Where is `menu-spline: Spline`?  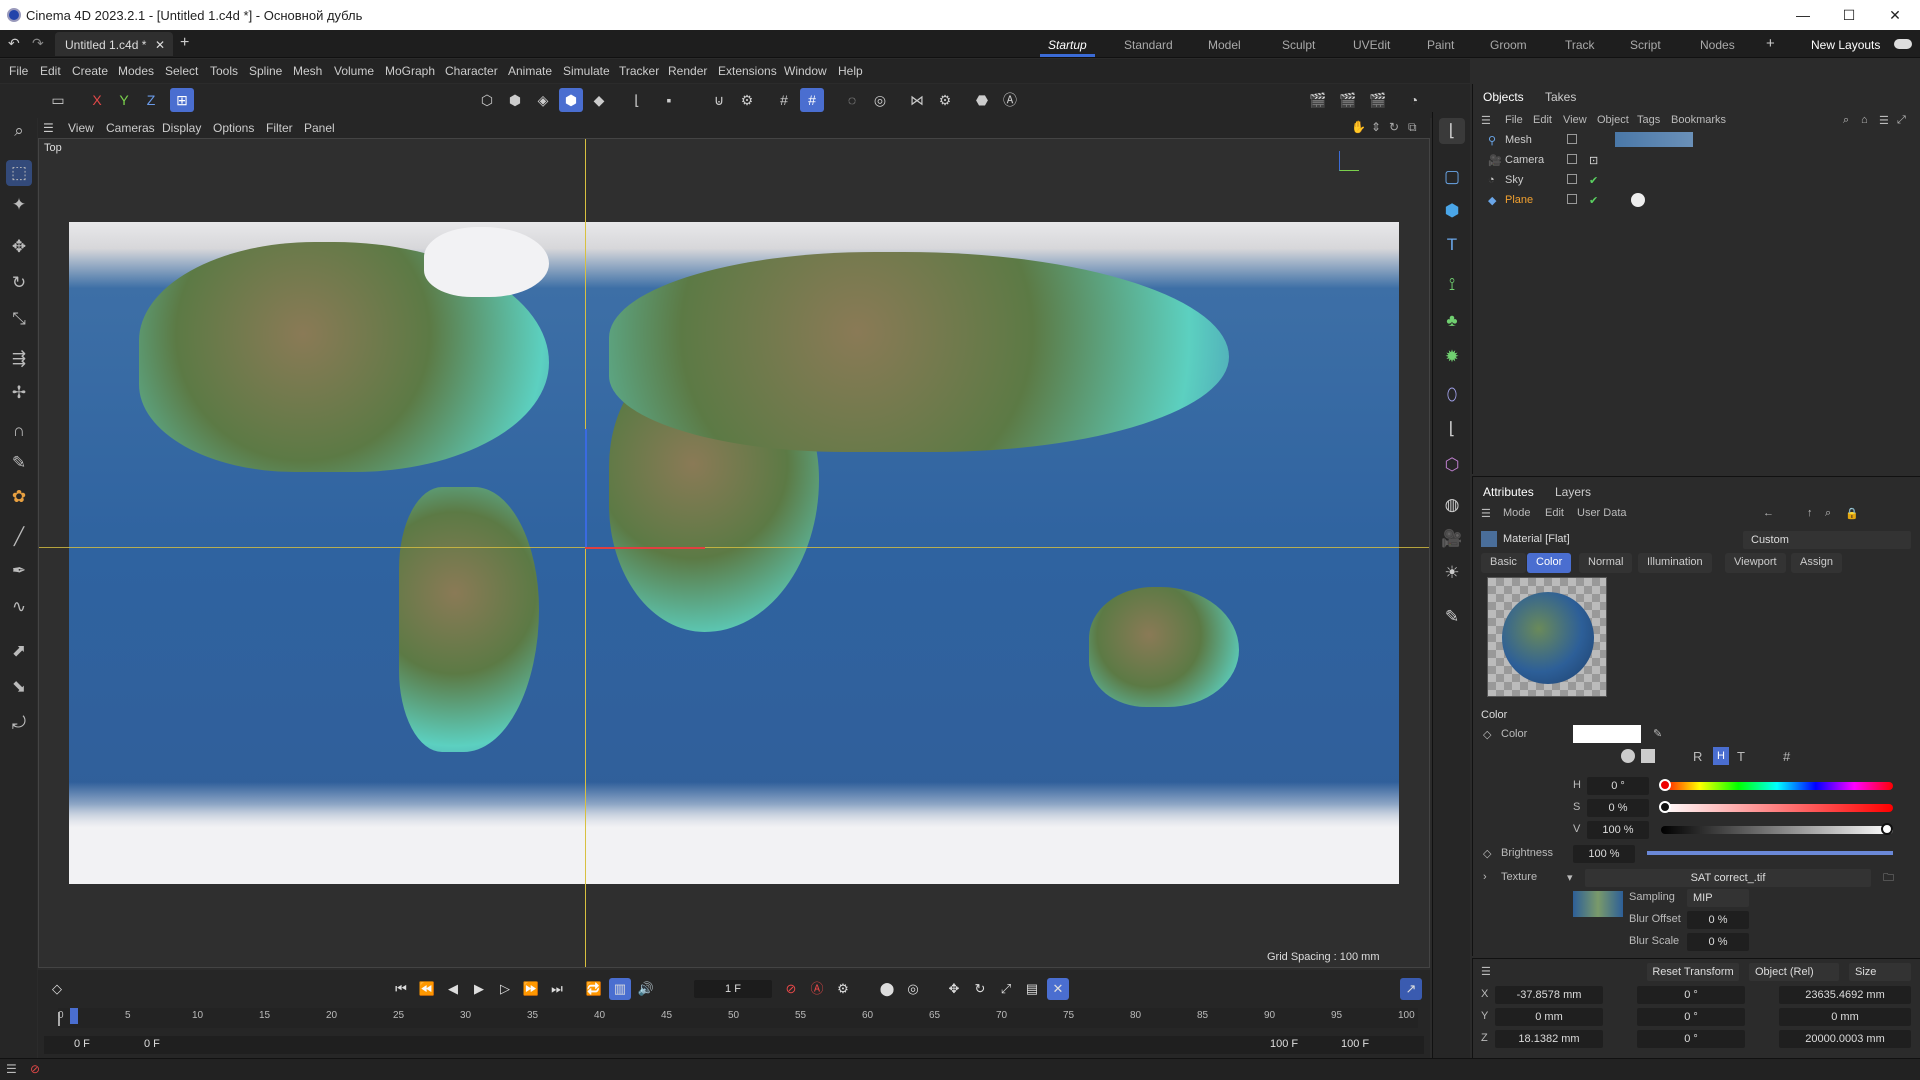 menu-spline: Spline is located at coordinates (265, 71).